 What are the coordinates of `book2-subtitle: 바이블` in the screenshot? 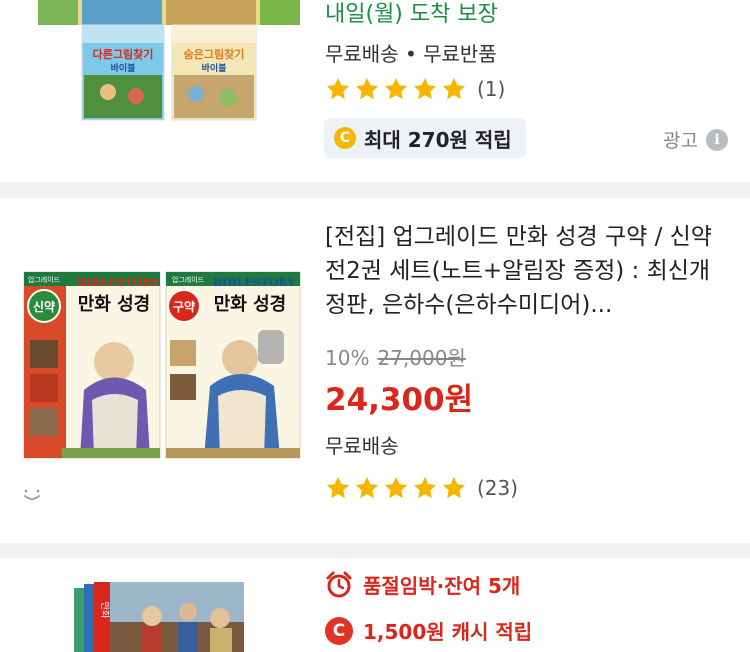 It's located at (214, 68).